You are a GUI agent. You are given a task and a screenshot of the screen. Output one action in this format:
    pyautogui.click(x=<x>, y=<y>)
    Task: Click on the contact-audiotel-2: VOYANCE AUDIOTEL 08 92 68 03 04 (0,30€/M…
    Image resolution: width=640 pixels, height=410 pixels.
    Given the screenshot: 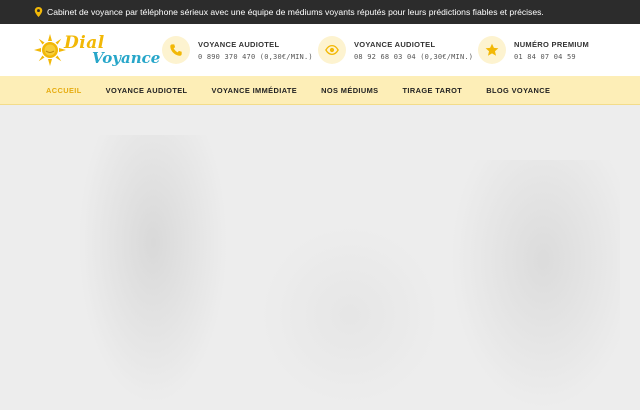 What is the action you would take?
    pyautogui.click(x=395, y=50)
    